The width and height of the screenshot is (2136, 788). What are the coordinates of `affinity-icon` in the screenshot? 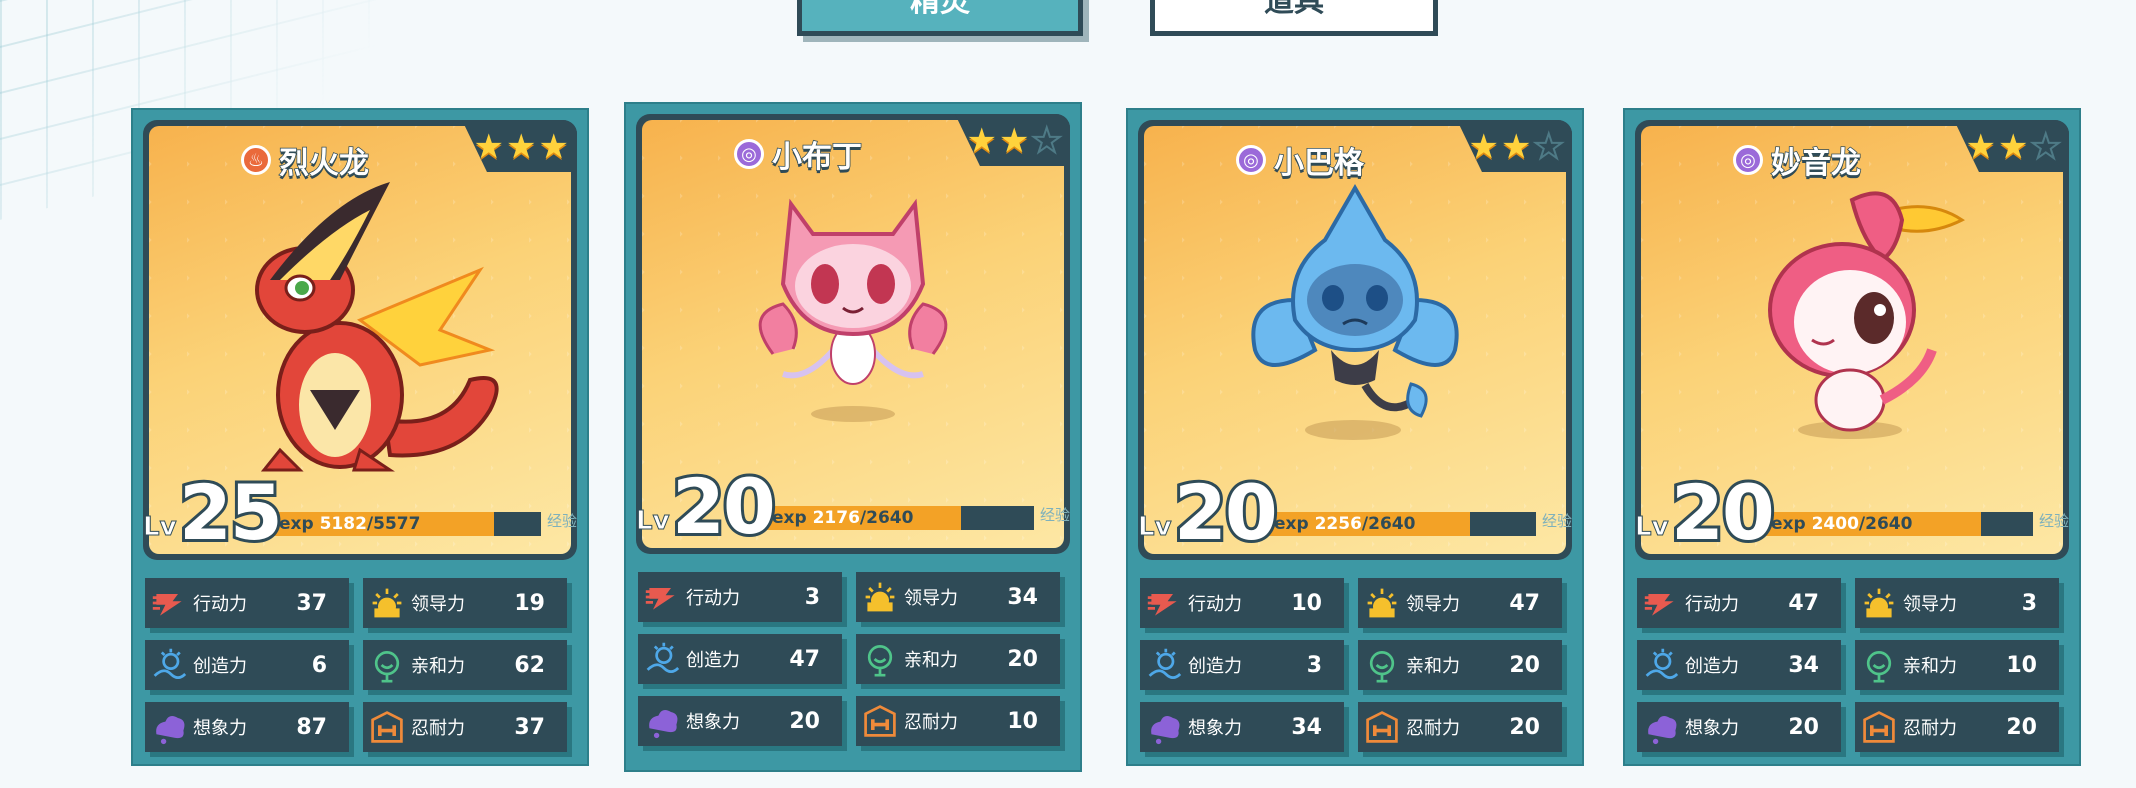 It's located at (1382, 665).